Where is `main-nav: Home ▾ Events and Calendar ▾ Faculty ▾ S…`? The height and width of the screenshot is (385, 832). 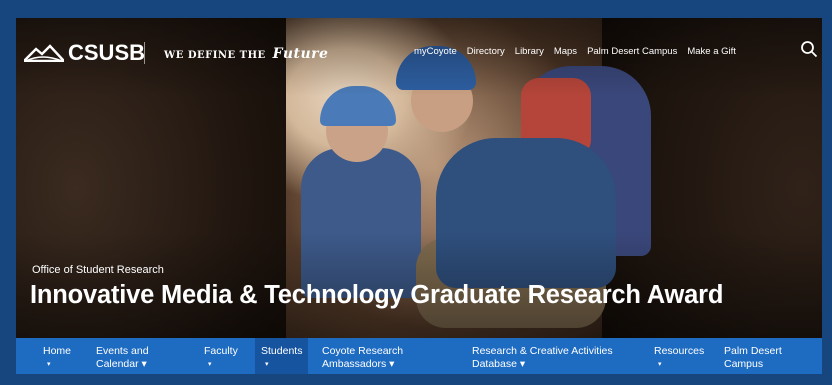
main-nav: Home ▾ Events and Calendar ▾ Faculty ▾ S… is located at coordinates (419, 356).